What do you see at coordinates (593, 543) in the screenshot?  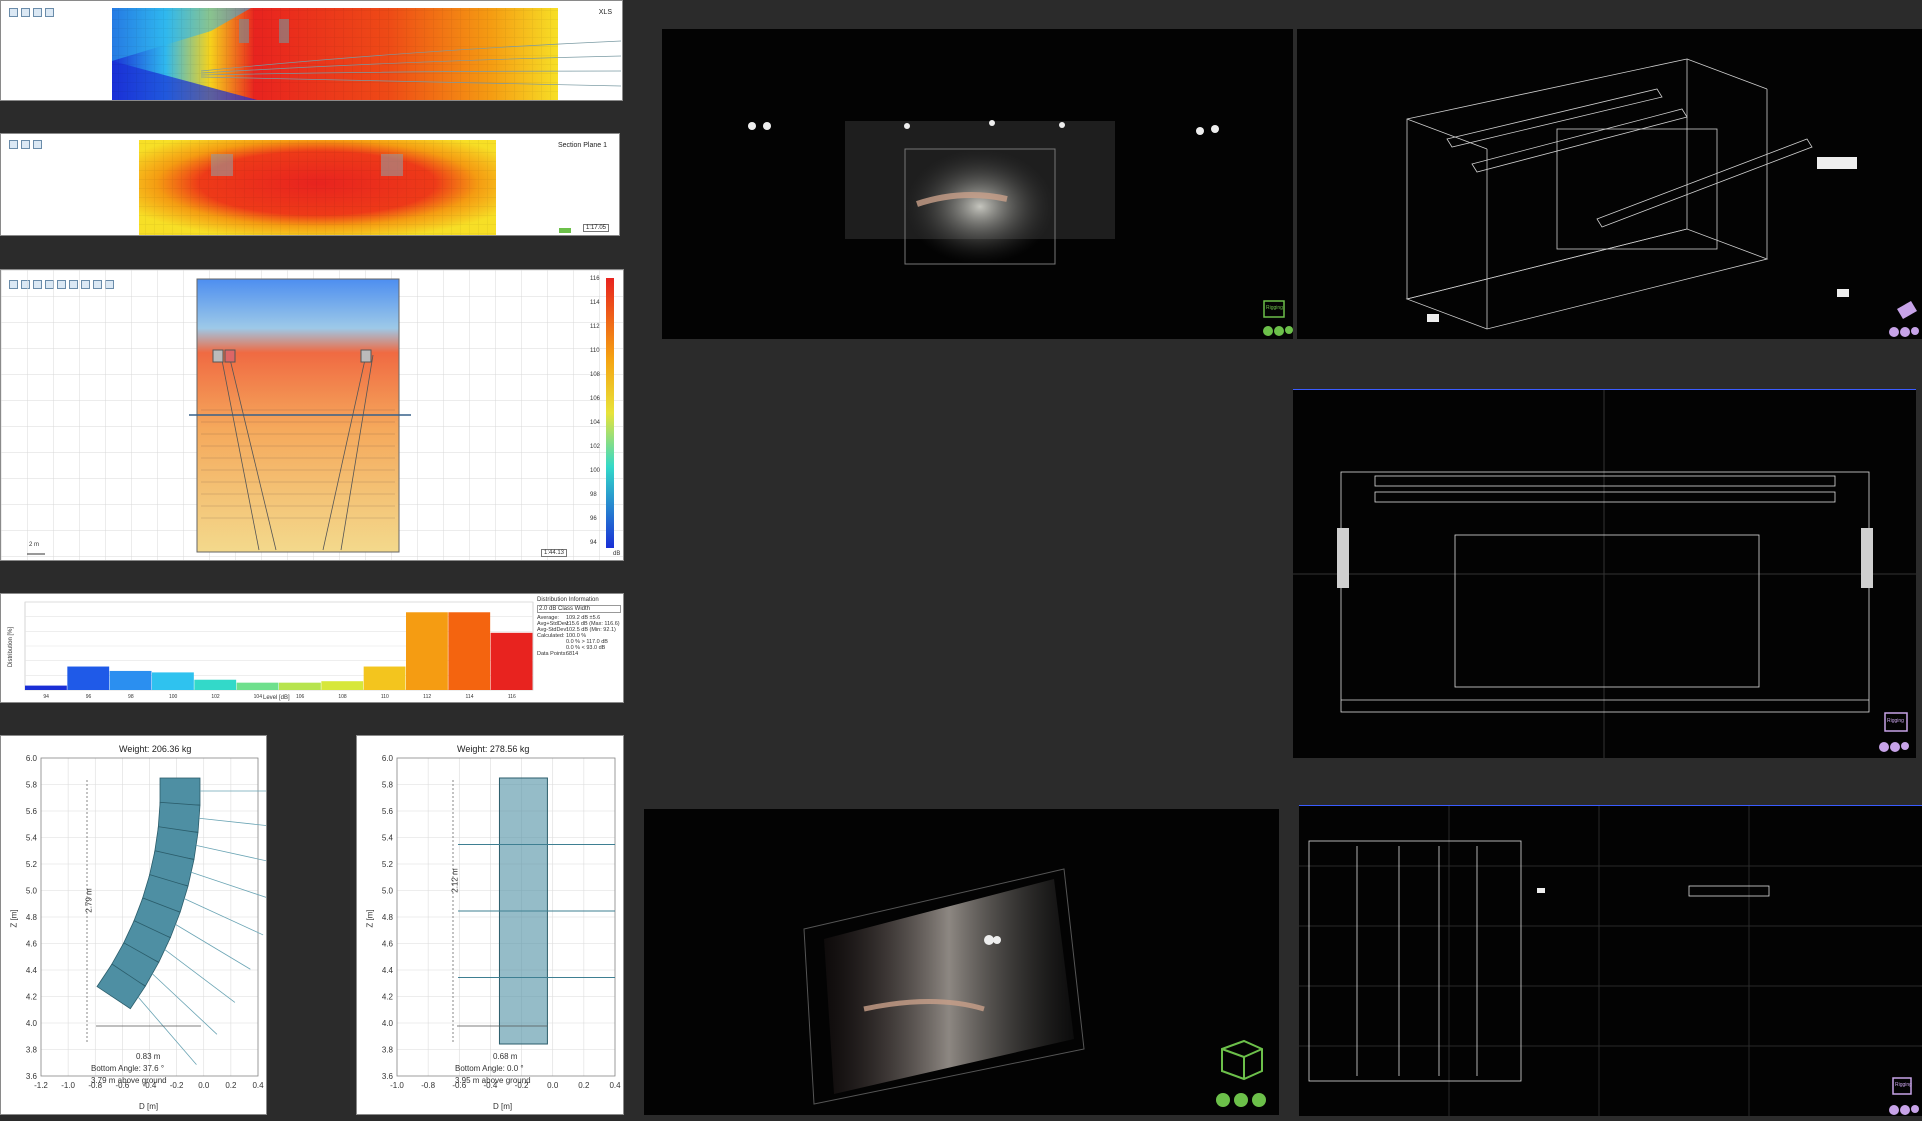 I see `colorbar-tick: 94` at bounding box center [593, 543].